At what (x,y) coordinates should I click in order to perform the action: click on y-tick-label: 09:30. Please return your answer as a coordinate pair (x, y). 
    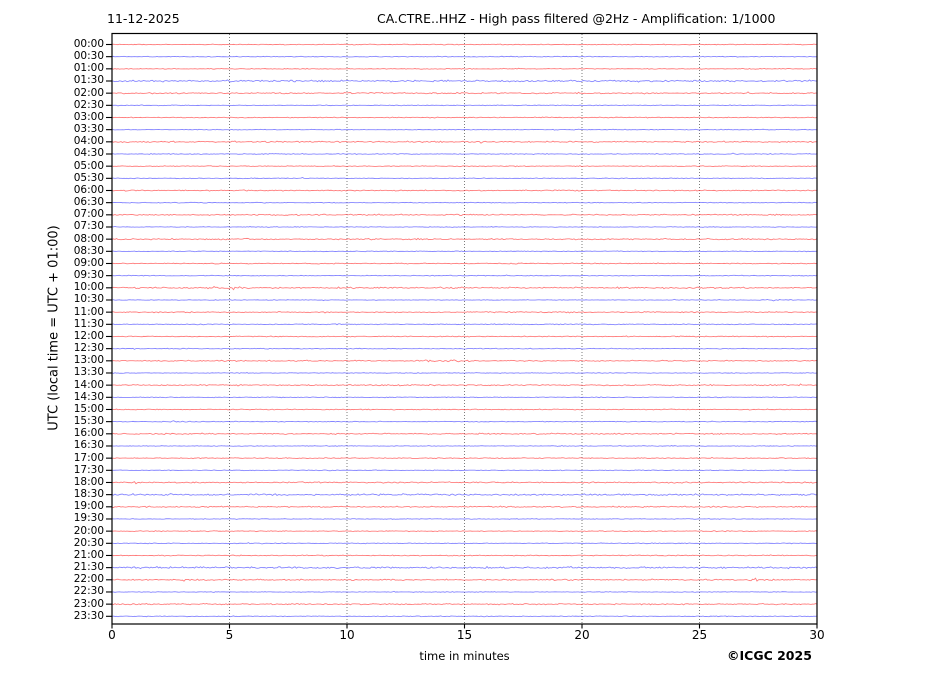
    Looking at the image, I should click on (88, 275).